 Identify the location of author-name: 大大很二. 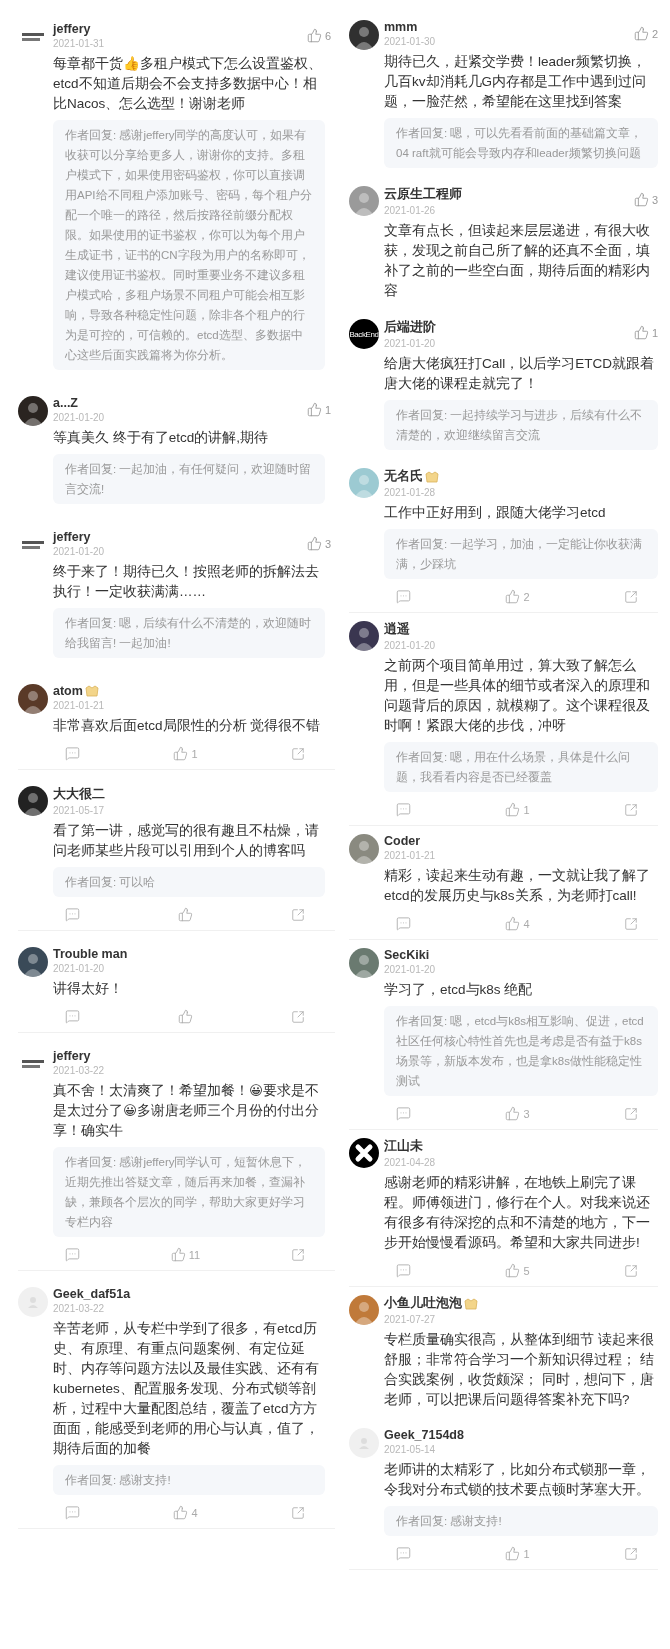
(79, 794).